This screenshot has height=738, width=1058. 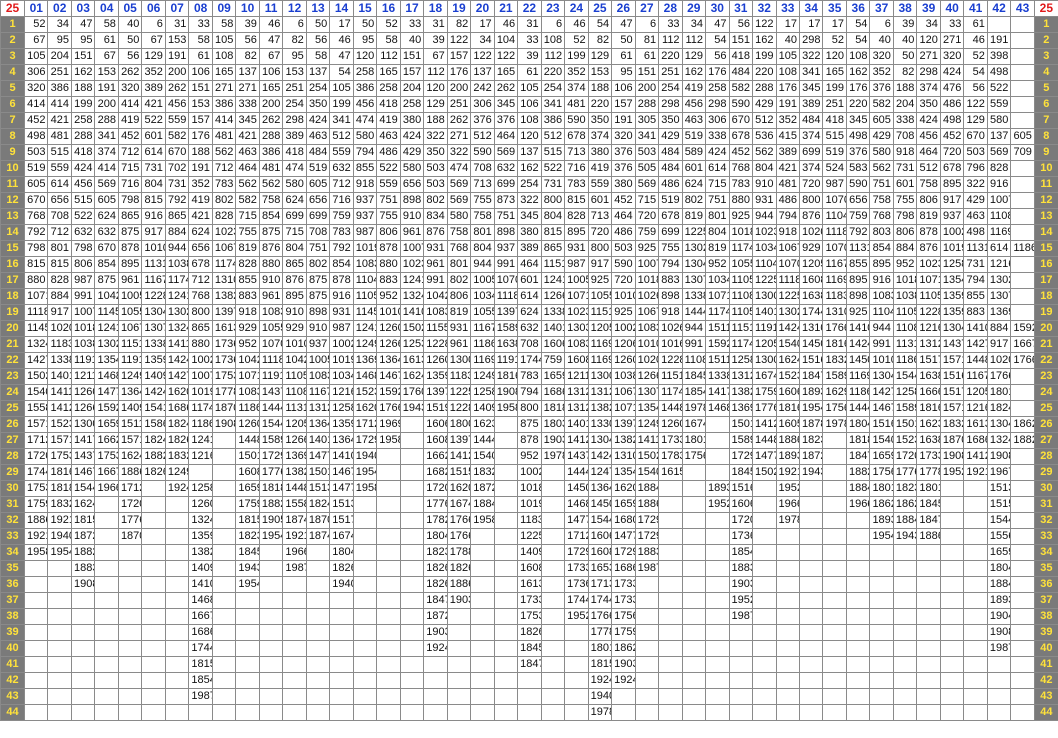 What do you see at coordinates (600, 72) in the screenshot?
I see `table-cell: 153` at bounding box center [600, 72].